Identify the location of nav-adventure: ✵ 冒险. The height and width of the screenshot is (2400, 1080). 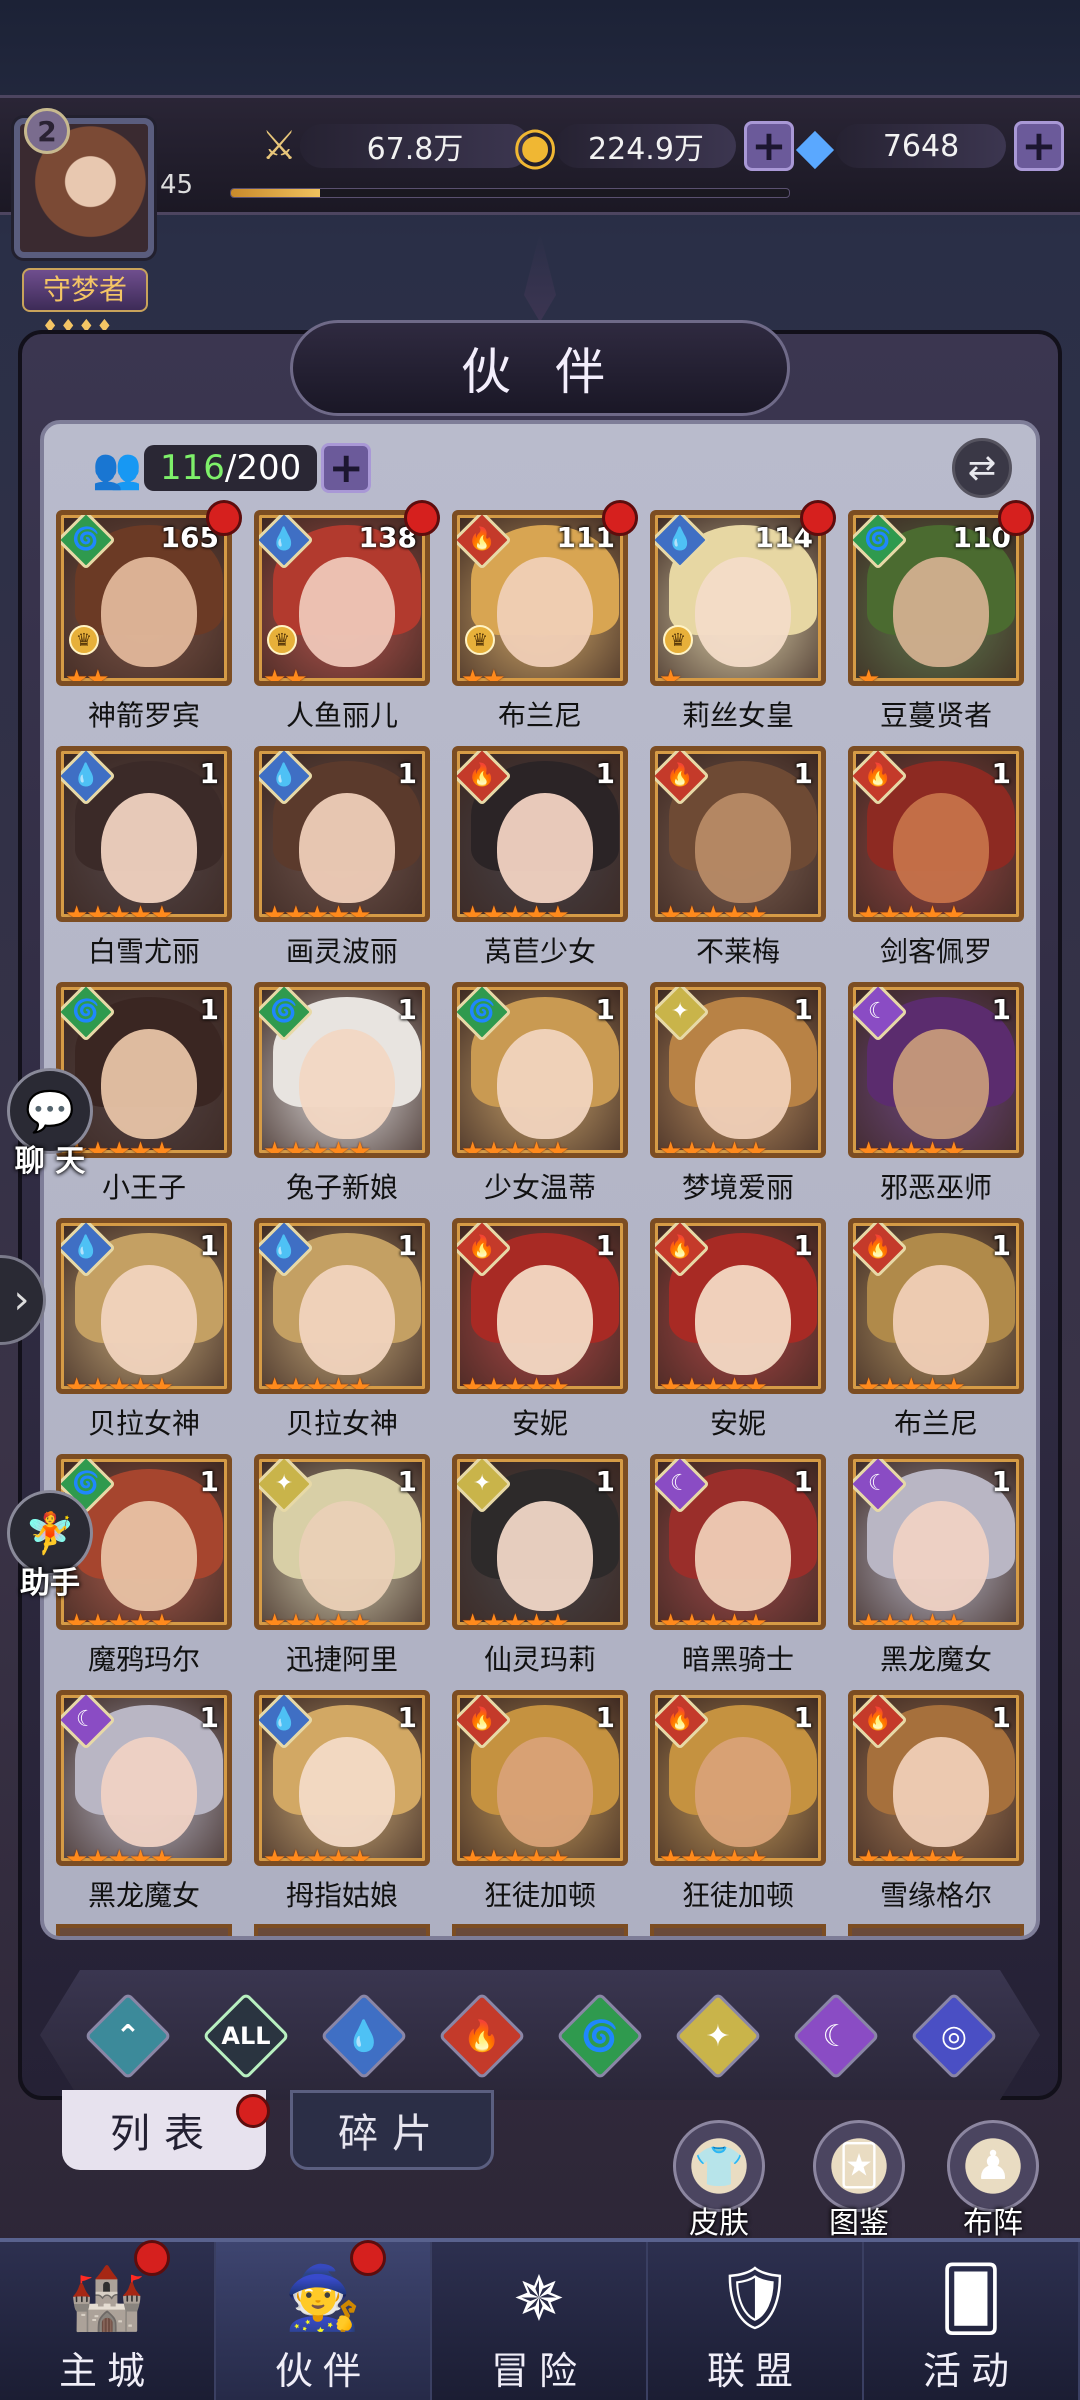
(540, 2321).